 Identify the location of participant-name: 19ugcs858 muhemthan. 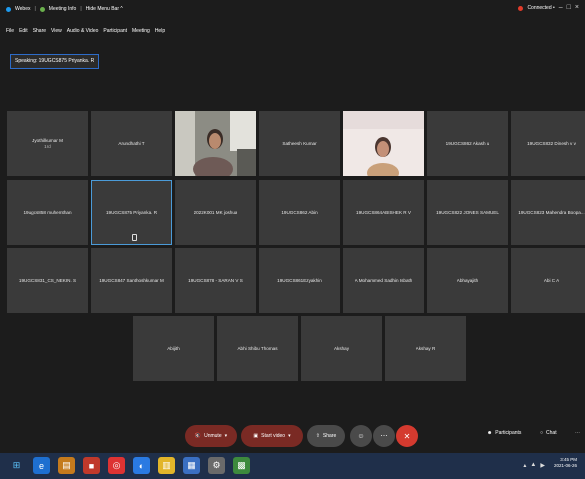
(47, 212).